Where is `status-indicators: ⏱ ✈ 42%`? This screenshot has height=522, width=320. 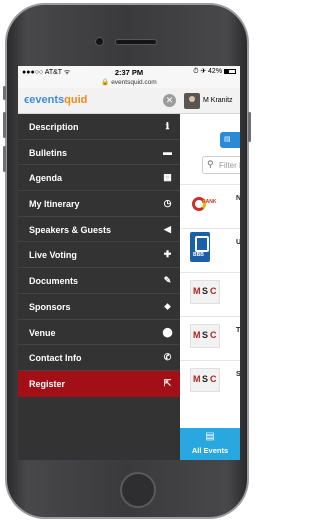
status-indicators: ⏱ ✈ 42% is located at coordinates (208, 71).